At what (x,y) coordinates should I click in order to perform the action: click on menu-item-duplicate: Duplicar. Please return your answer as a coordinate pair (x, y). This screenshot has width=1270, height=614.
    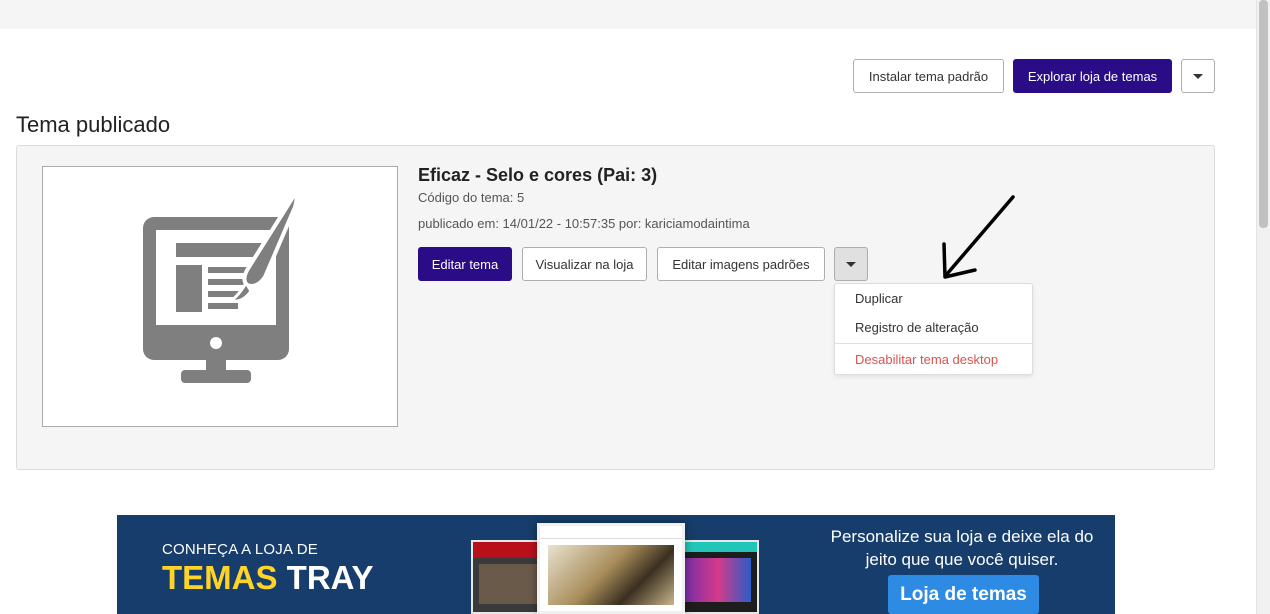
    Looking at the image, I should click on (879, 298).